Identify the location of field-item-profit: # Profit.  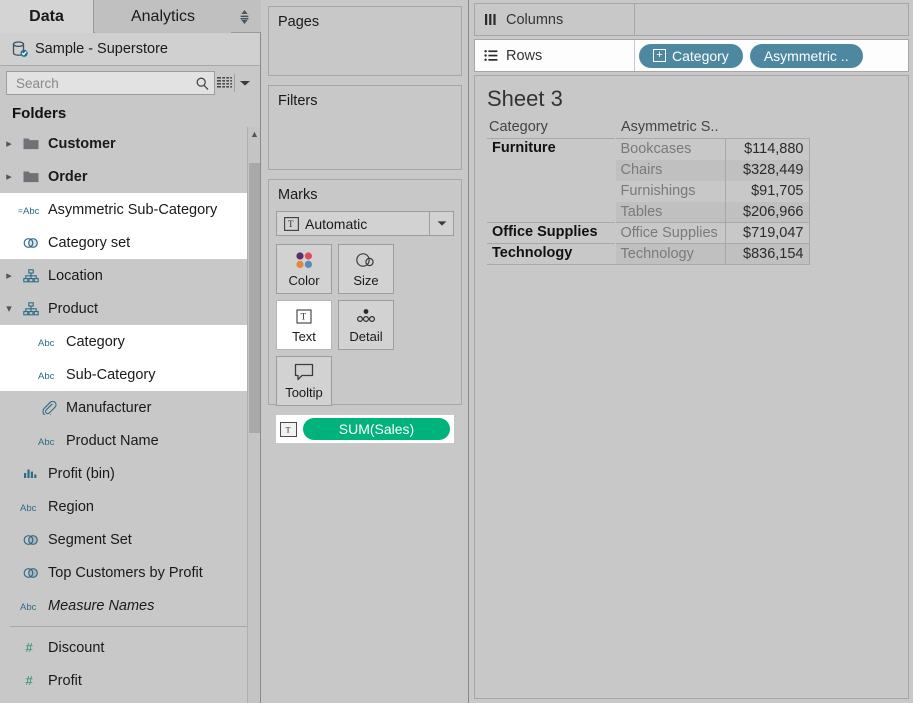
(130, 680).